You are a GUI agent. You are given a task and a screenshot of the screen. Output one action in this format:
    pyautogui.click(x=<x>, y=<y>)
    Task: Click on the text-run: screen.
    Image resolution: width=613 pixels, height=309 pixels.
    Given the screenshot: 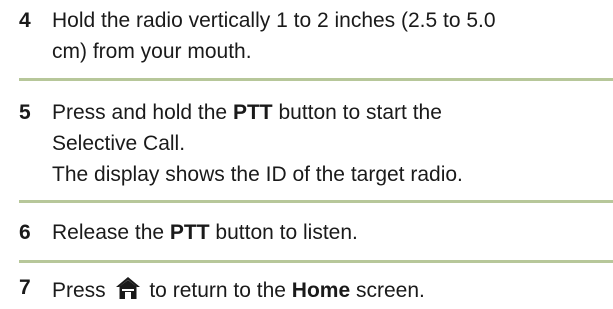 What is the action you would take?
    pyautogui.click(x=387, y=290)
    